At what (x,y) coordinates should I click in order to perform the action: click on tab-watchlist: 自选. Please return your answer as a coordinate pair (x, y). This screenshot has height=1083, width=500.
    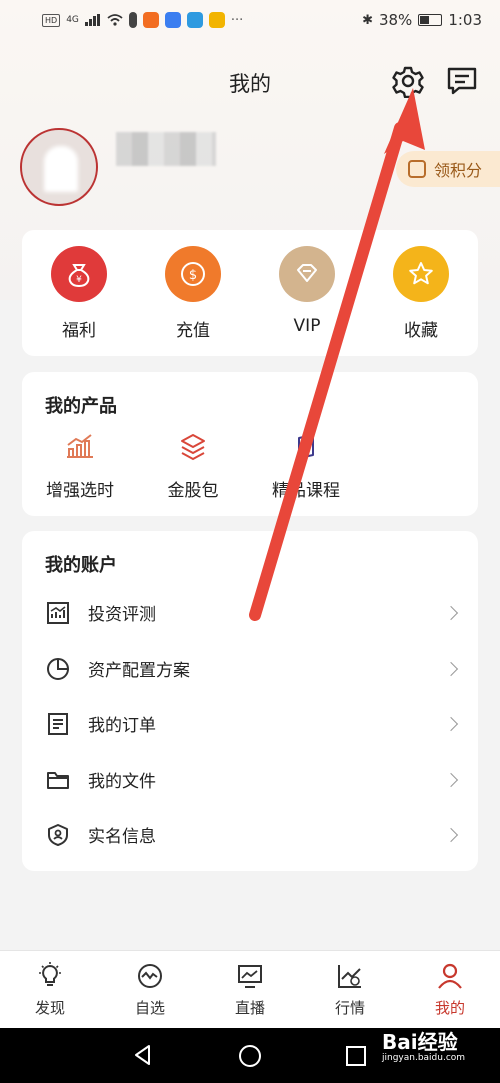
    Looking at the image, I should click on (150, 989).